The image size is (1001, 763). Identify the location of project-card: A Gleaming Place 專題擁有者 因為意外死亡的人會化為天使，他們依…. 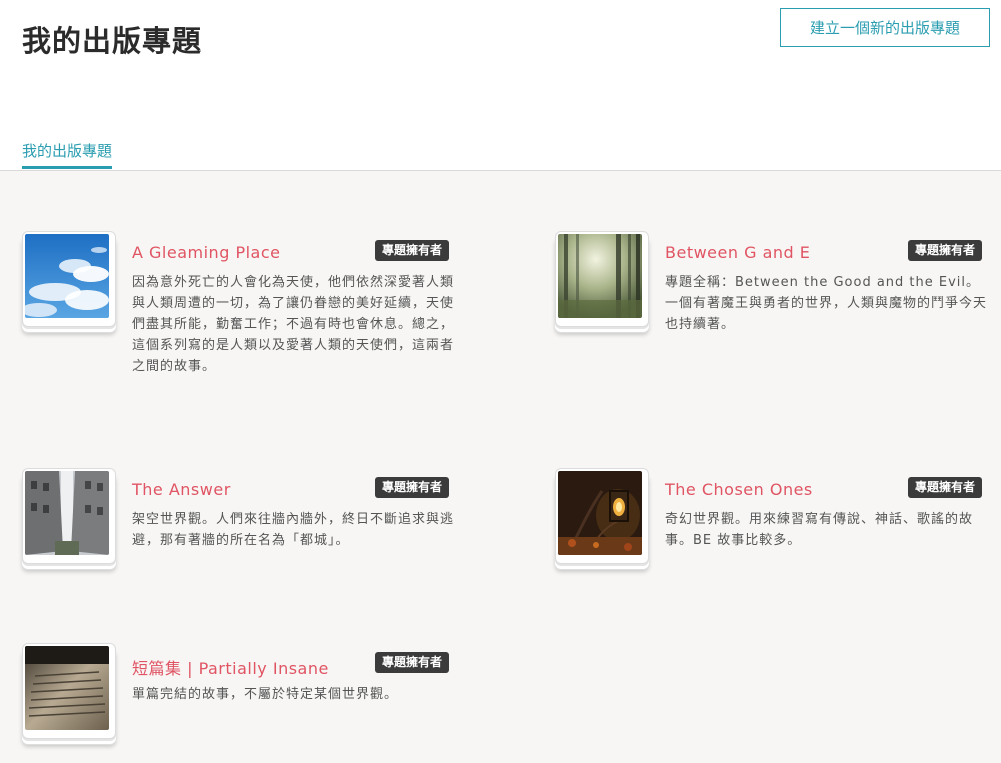
(242, 321).